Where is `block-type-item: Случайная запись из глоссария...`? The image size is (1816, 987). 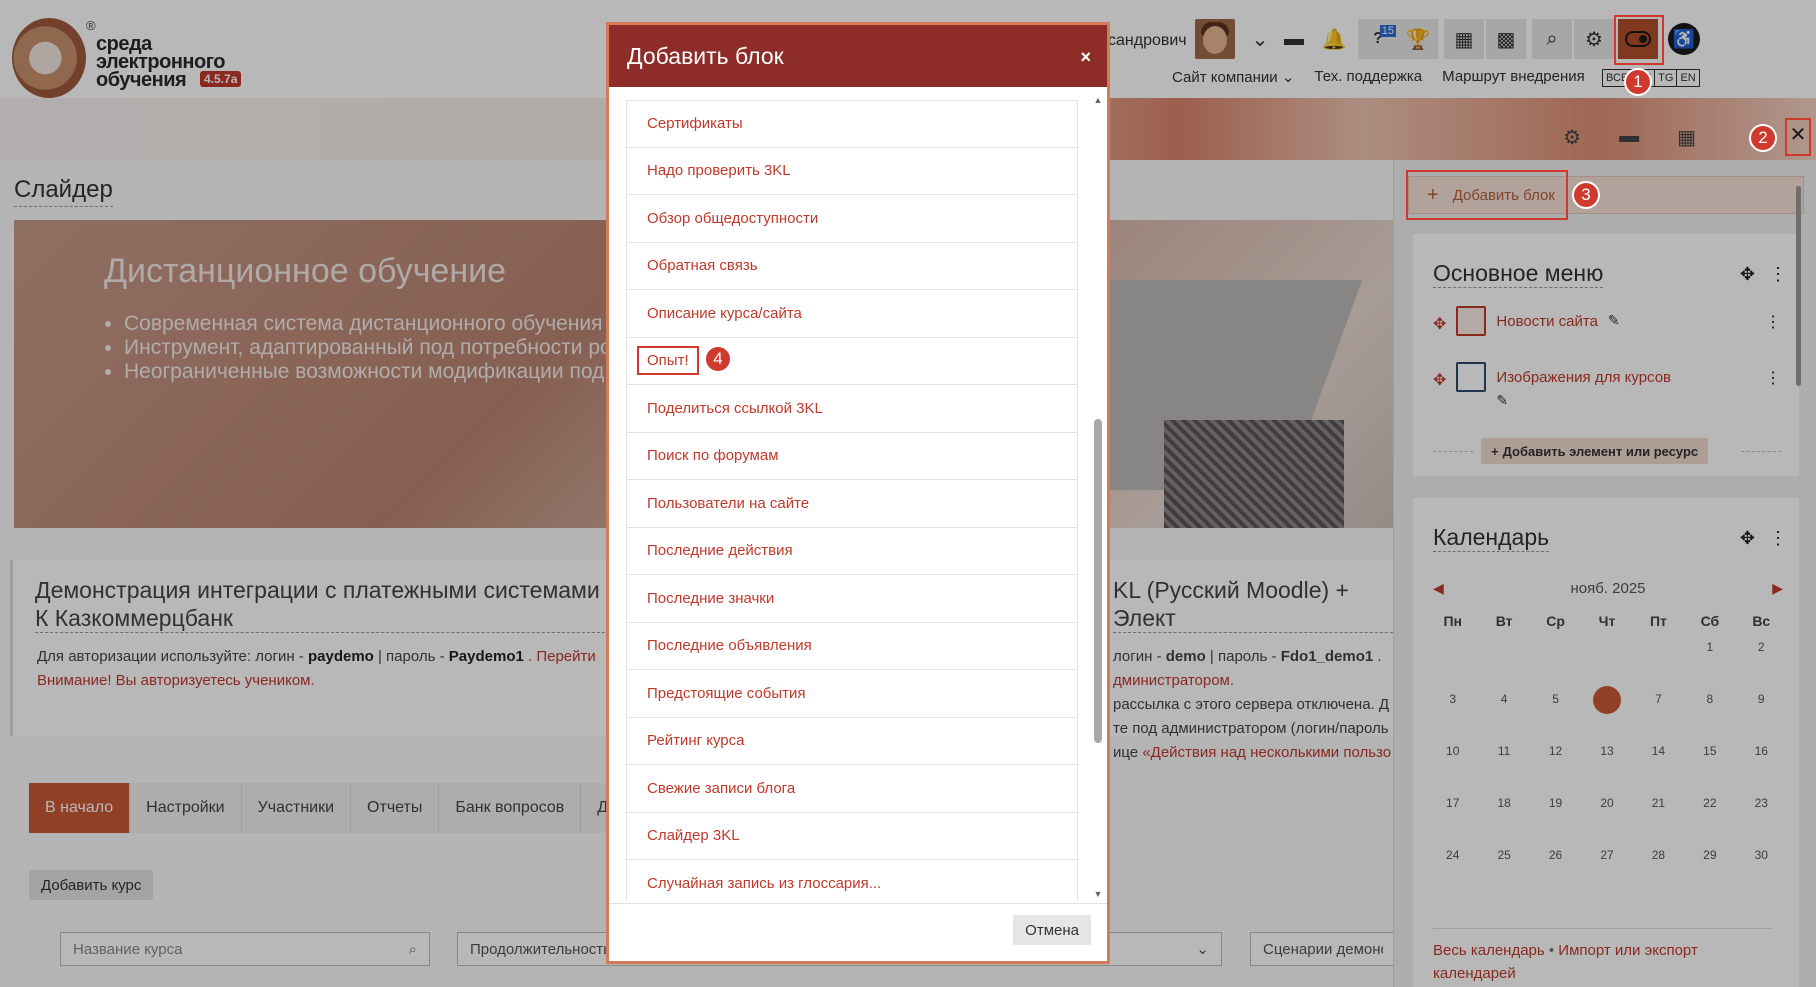
block-type-item: Случайная запись из глоссария... is located at coordinates (852, 880).